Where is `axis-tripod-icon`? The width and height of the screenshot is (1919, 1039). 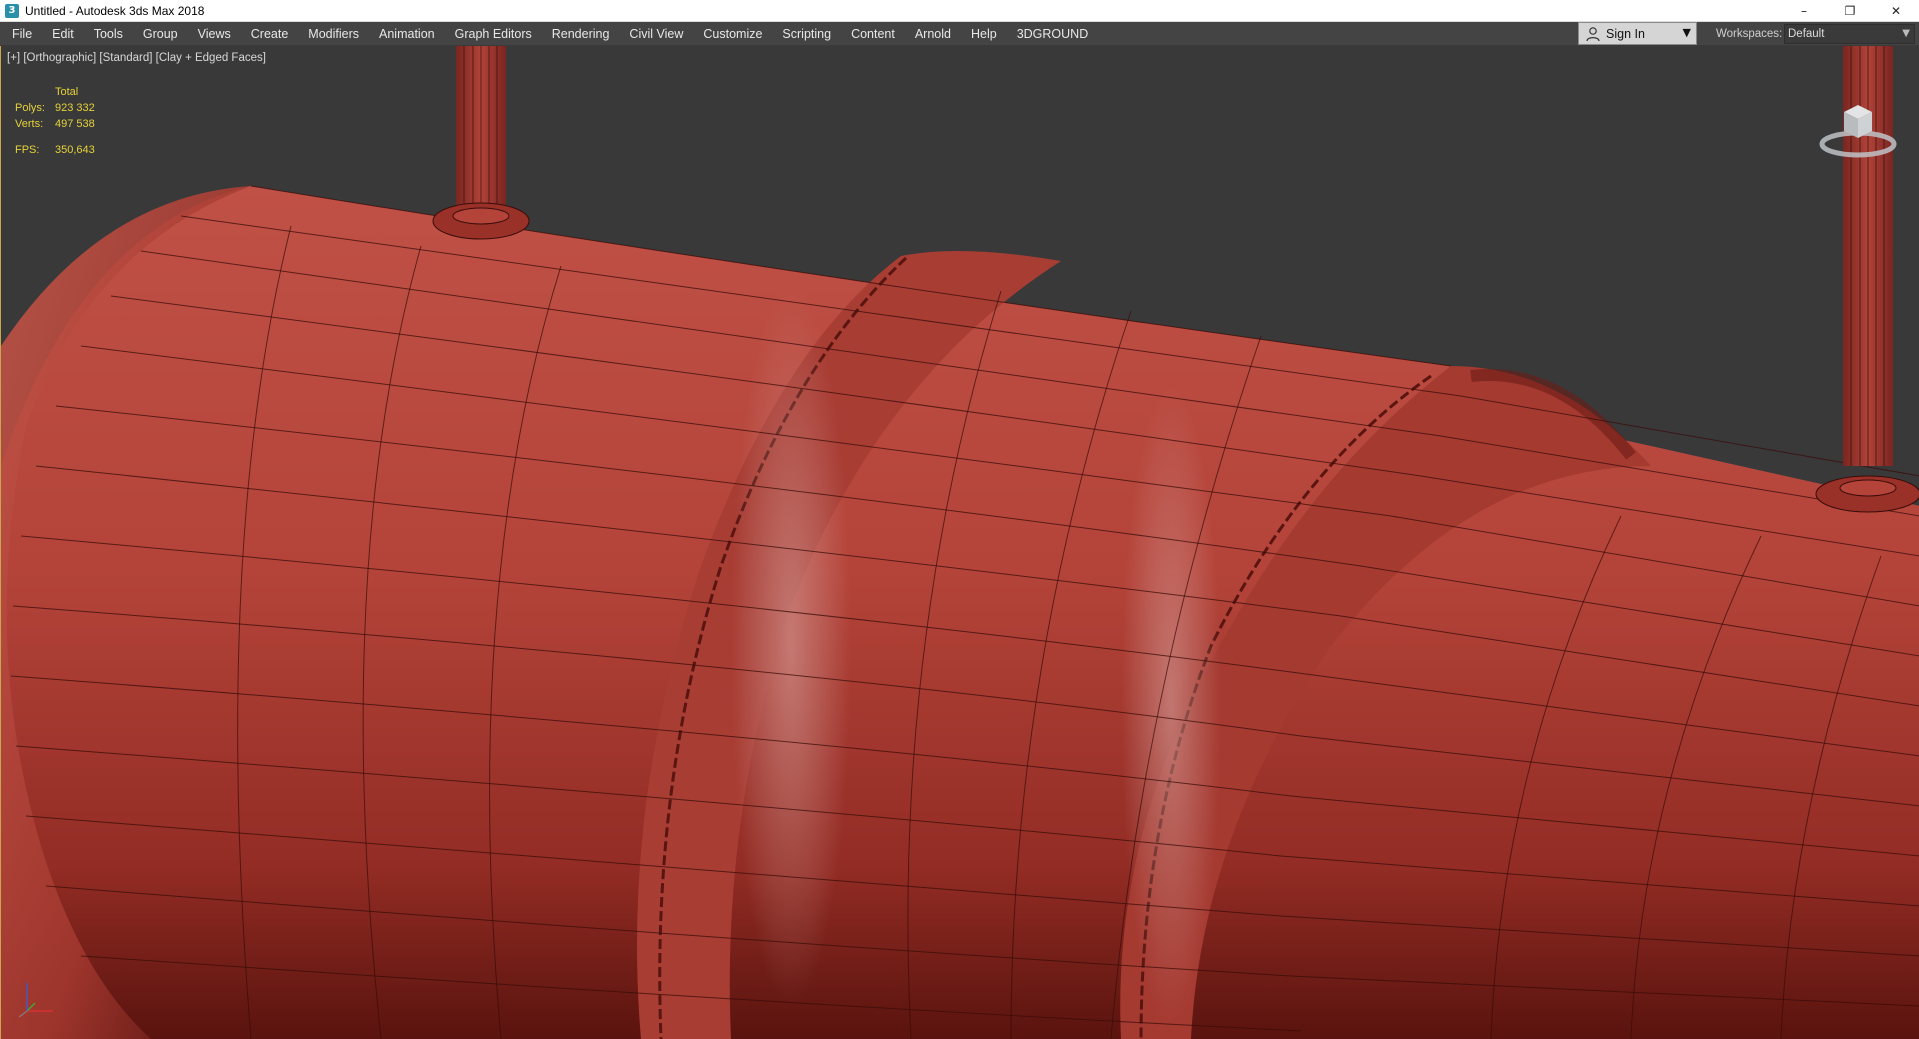
axis-tripod-icon is located at coordinates (35, 1000).